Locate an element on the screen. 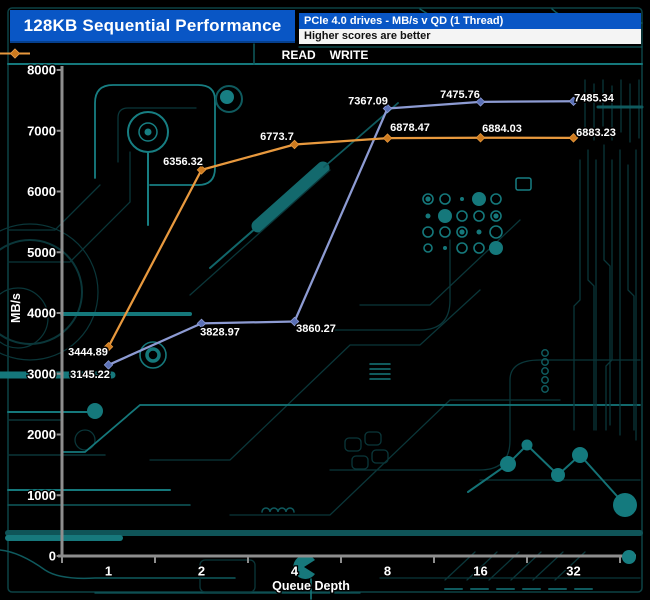 The height and width of the screenshot is (600, 650). title-box: 128KB Sequential Performance is located at coordinates (152, 26).